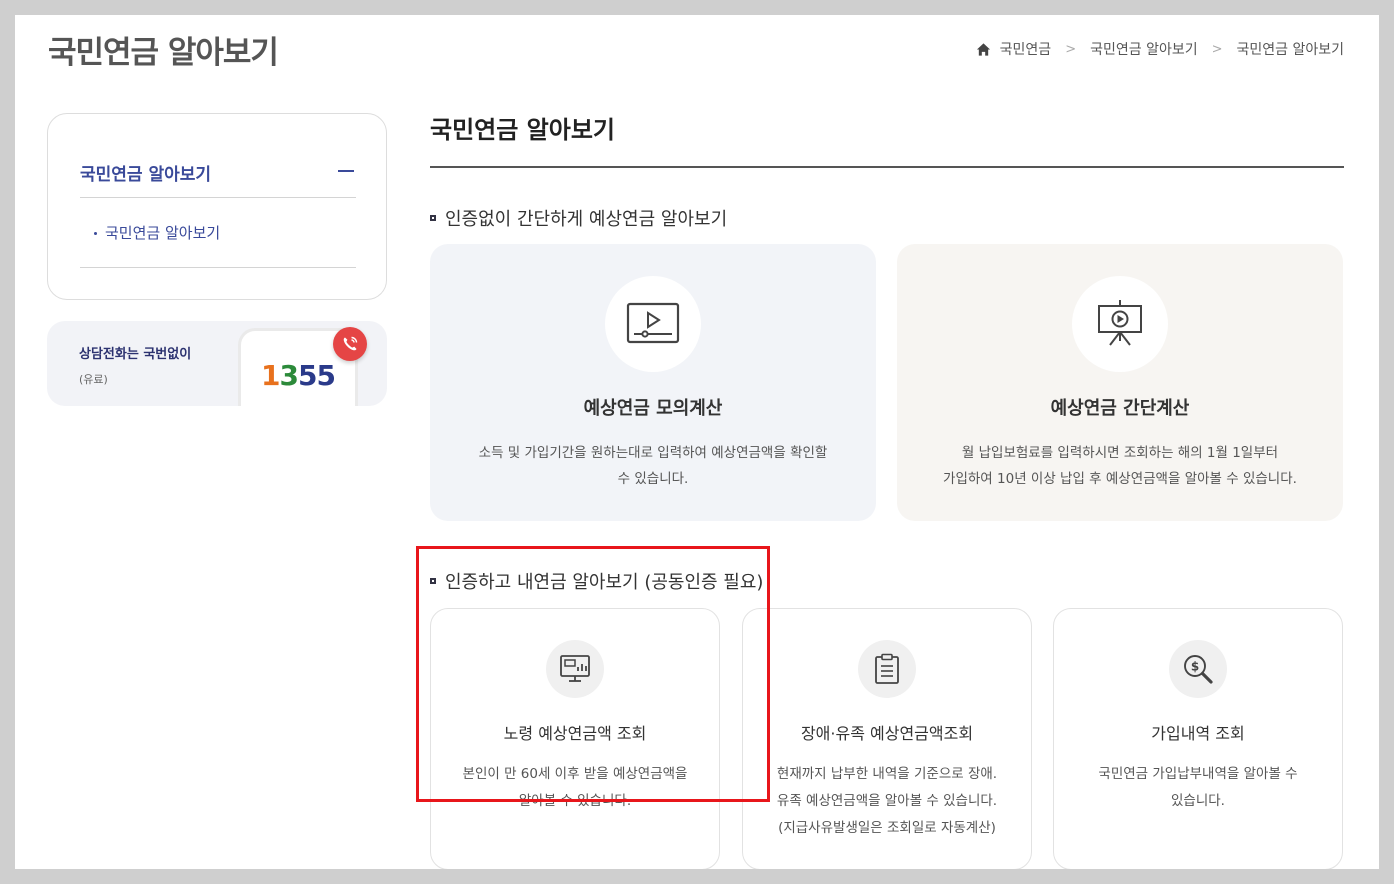 The image size is (1394, 884). I want to click on card-title: 가입내역 조회, so click(1198, 733).